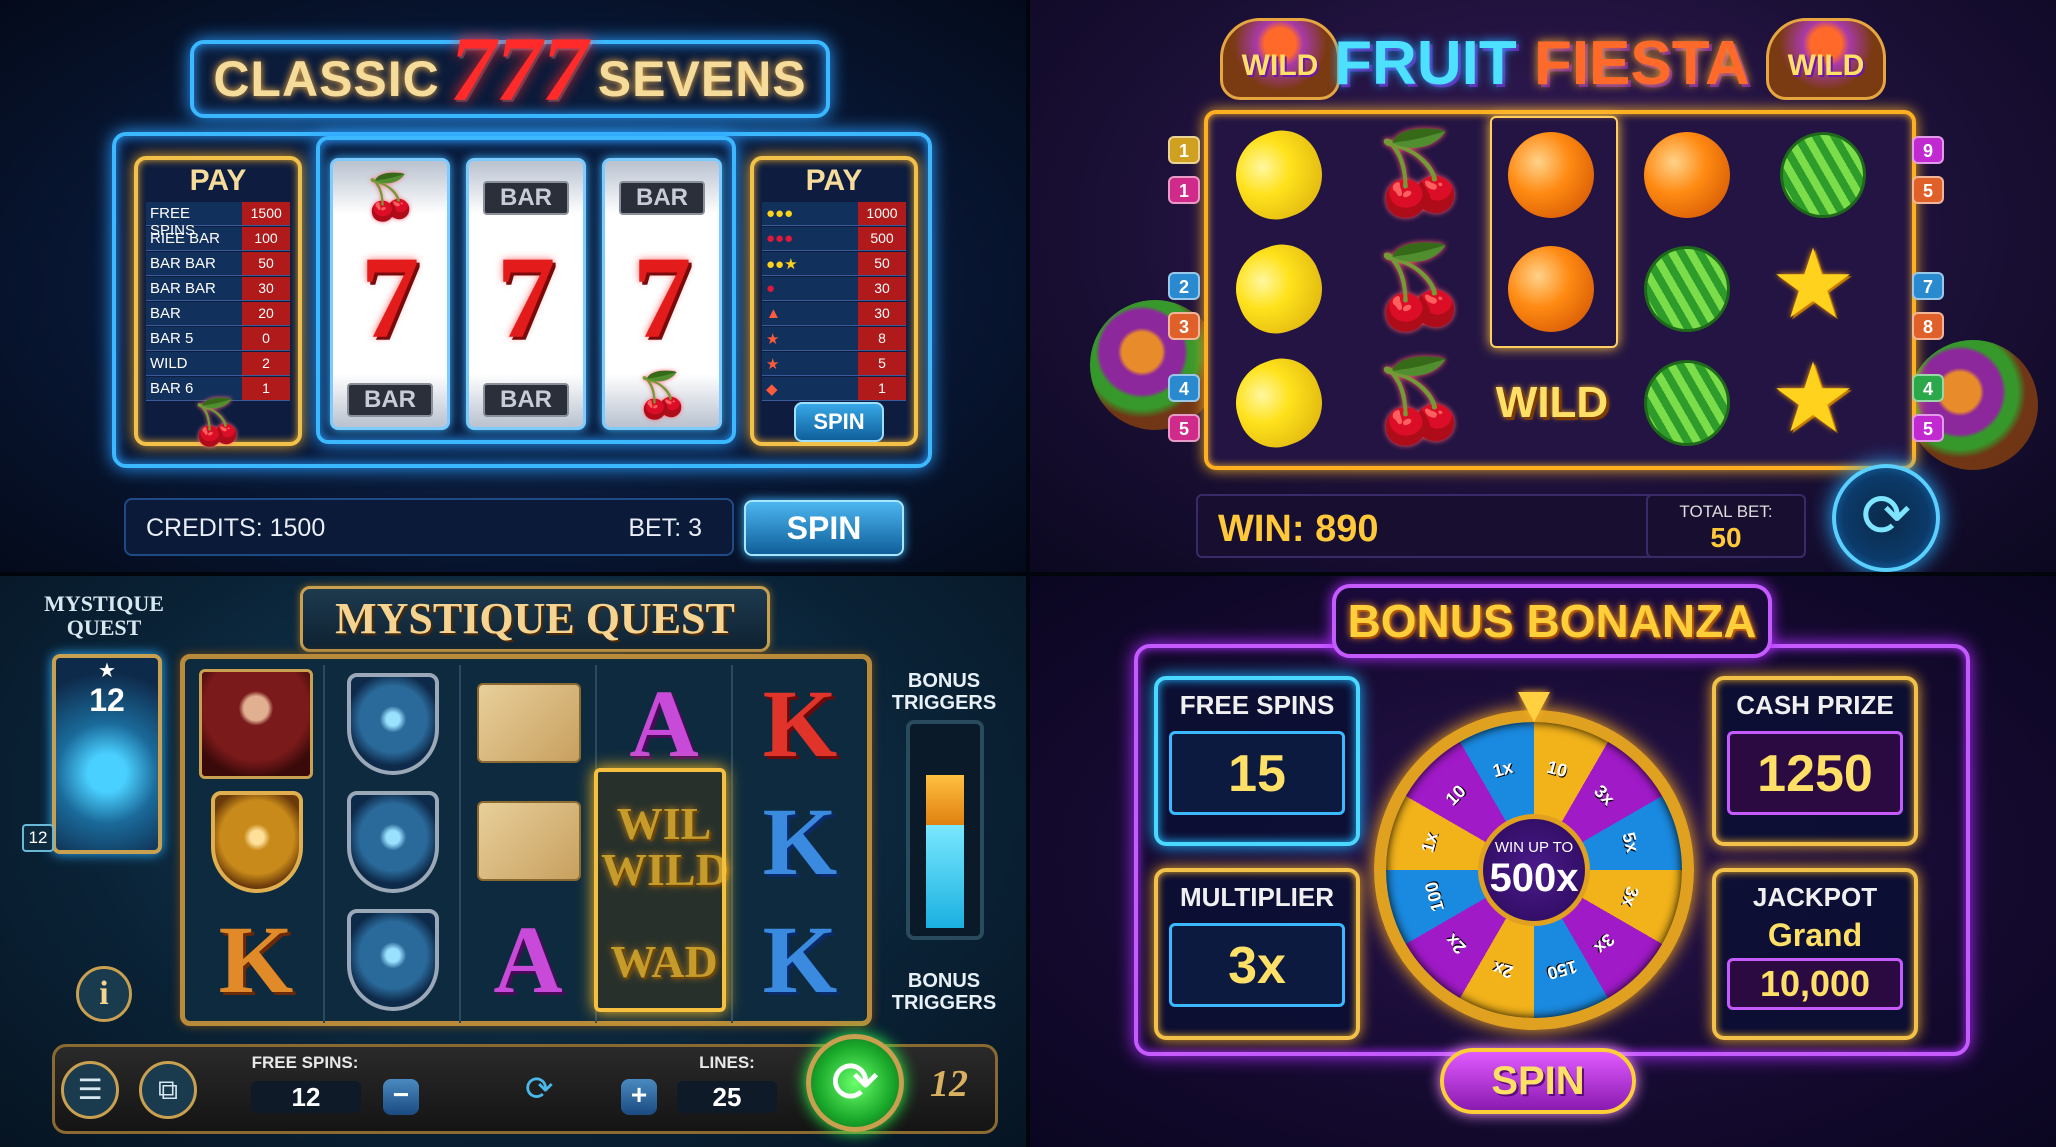 This screenshot has height=1147, width=2056. I want to click on reel-1: 🍒 7 BAR, so click(390, 294).